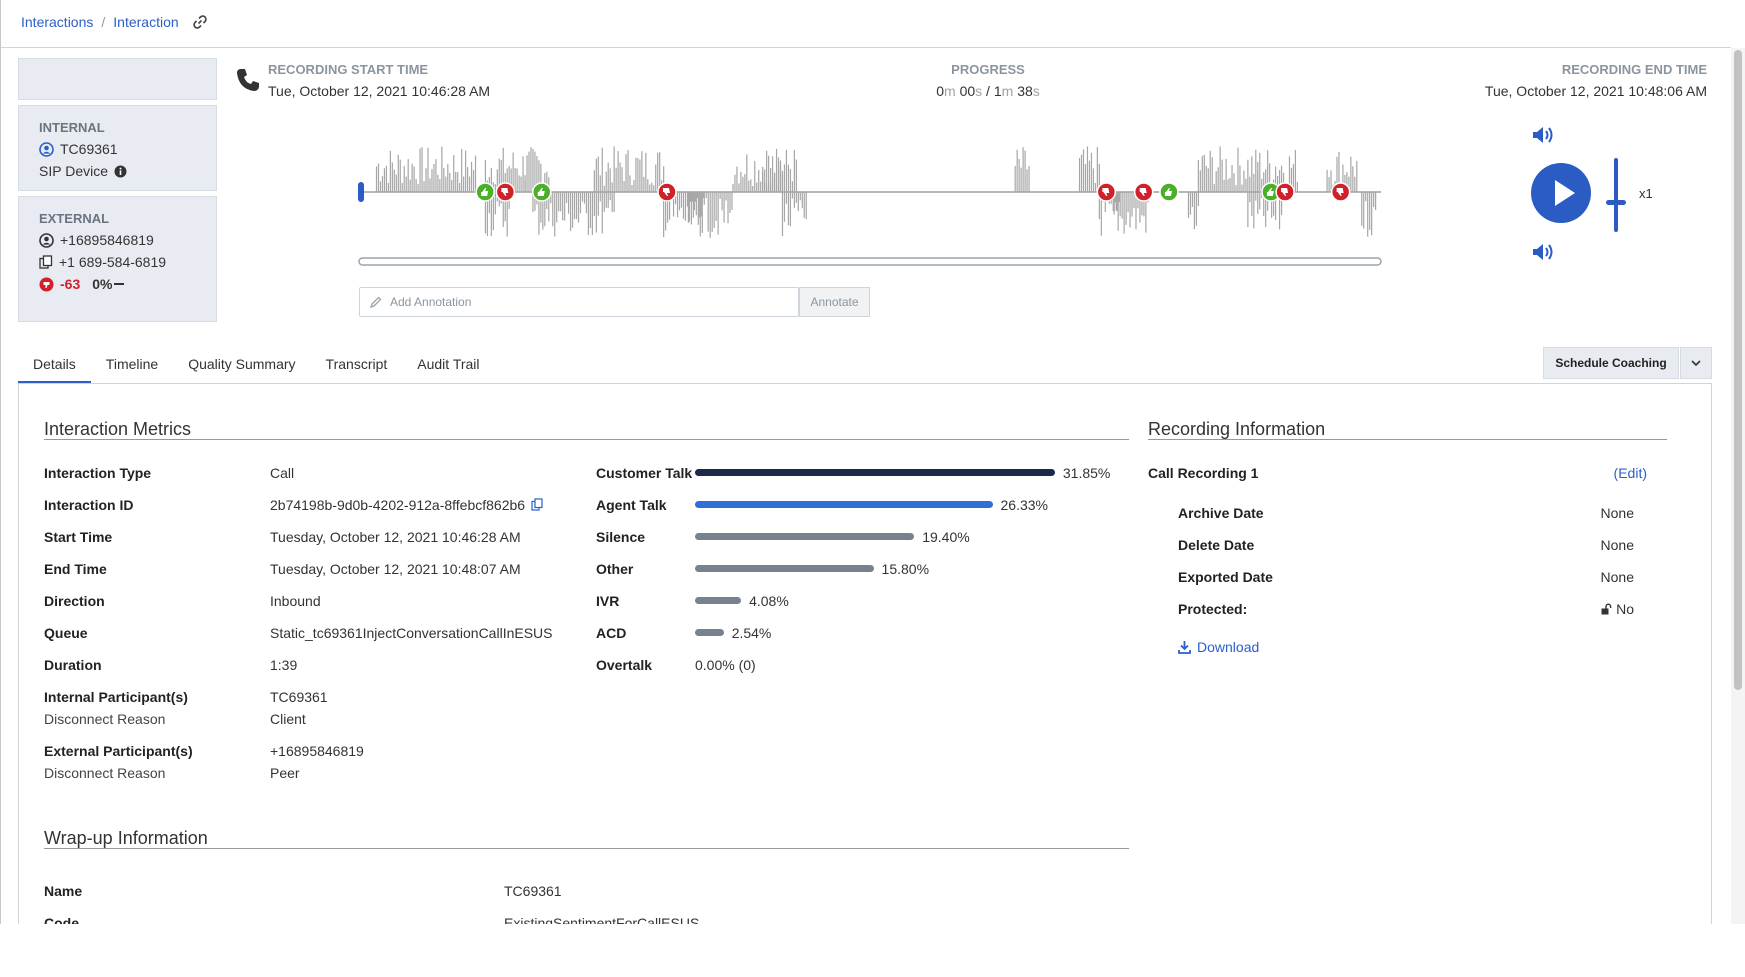 This screenshot has height=977, width=1745. What do you see at coordinates (448, 367) in the screenshot?
I see `tab-audit-trail: Audit Trail` at bounding box center [448, 367].